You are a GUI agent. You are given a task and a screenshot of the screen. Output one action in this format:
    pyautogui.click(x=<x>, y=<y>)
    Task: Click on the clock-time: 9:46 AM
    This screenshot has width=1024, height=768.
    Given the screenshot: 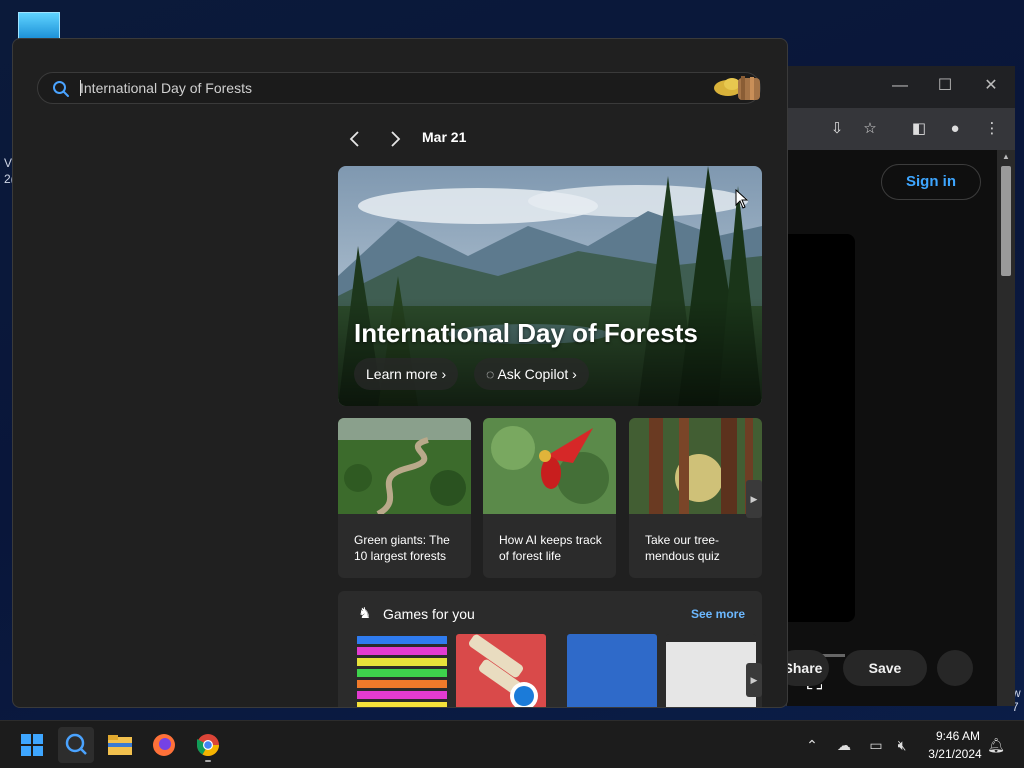 What is the action you would take?
    pyautogui.click(x=958, y=736)
    